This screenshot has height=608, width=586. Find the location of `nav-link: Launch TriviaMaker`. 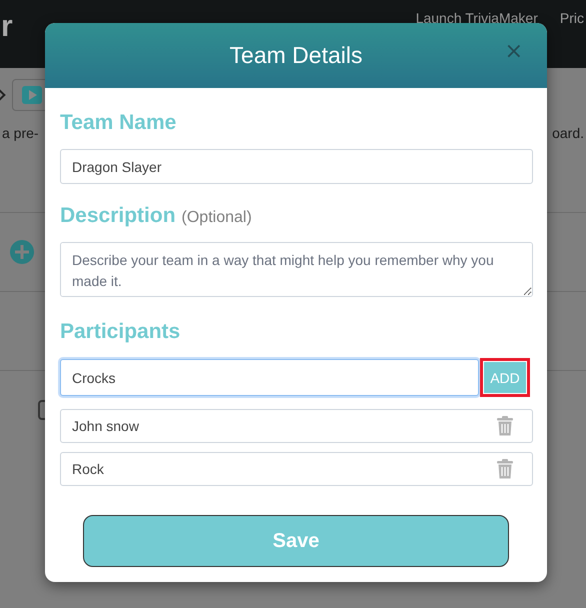

nav-link: Launch TriviaMaker is located at coordinates (477, 18).